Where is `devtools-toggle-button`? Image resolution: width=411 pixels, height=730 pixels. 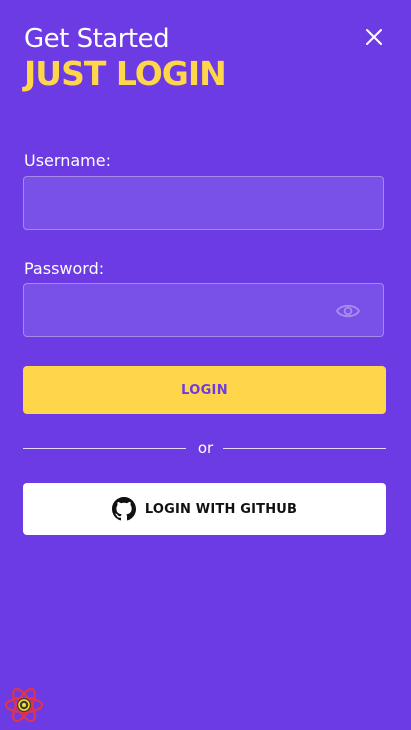
devtools-toggle-button is located at coordinates (24, 705).